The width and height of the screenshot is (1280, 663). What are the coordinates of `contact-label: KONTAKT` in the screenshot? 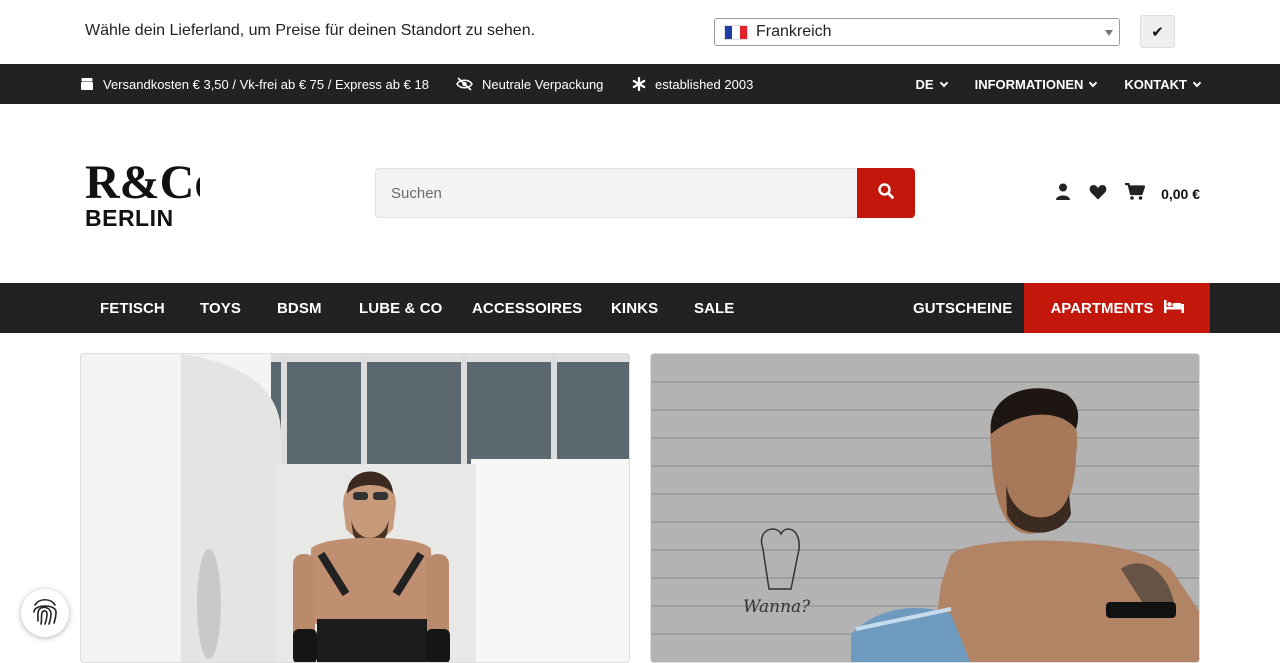 It's located at (1155, 84).